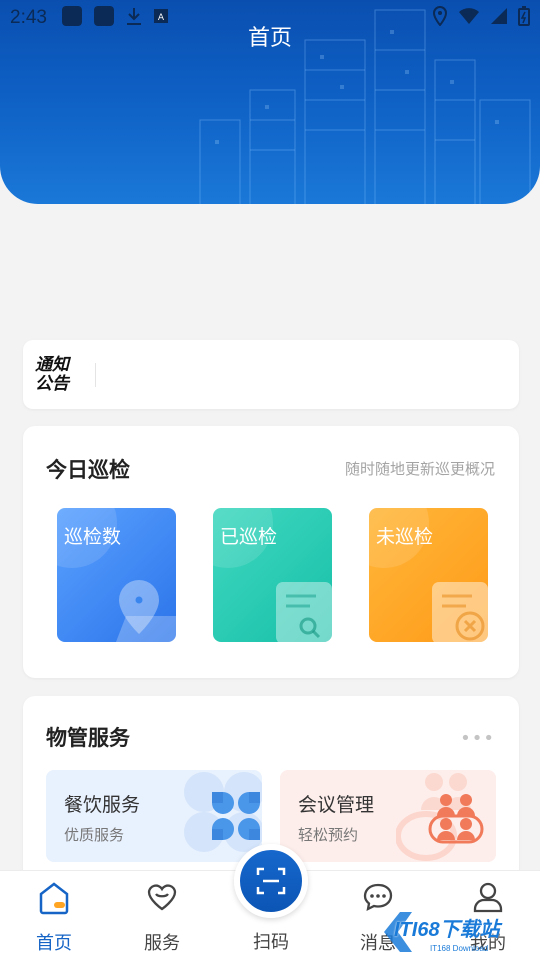  Describe the element at coordinates (271, 942) in the screenshot. I see `scan-label: 扫码` at that location.